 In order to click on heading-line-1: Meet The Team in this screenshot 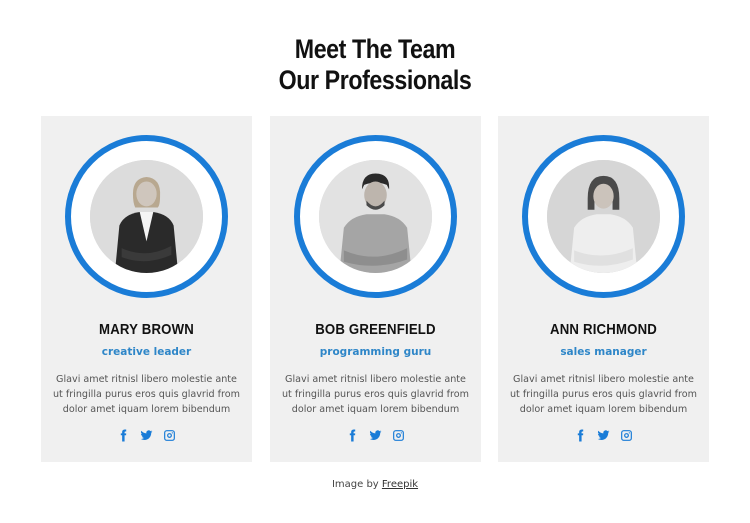, I will do `click(375, 49)`.